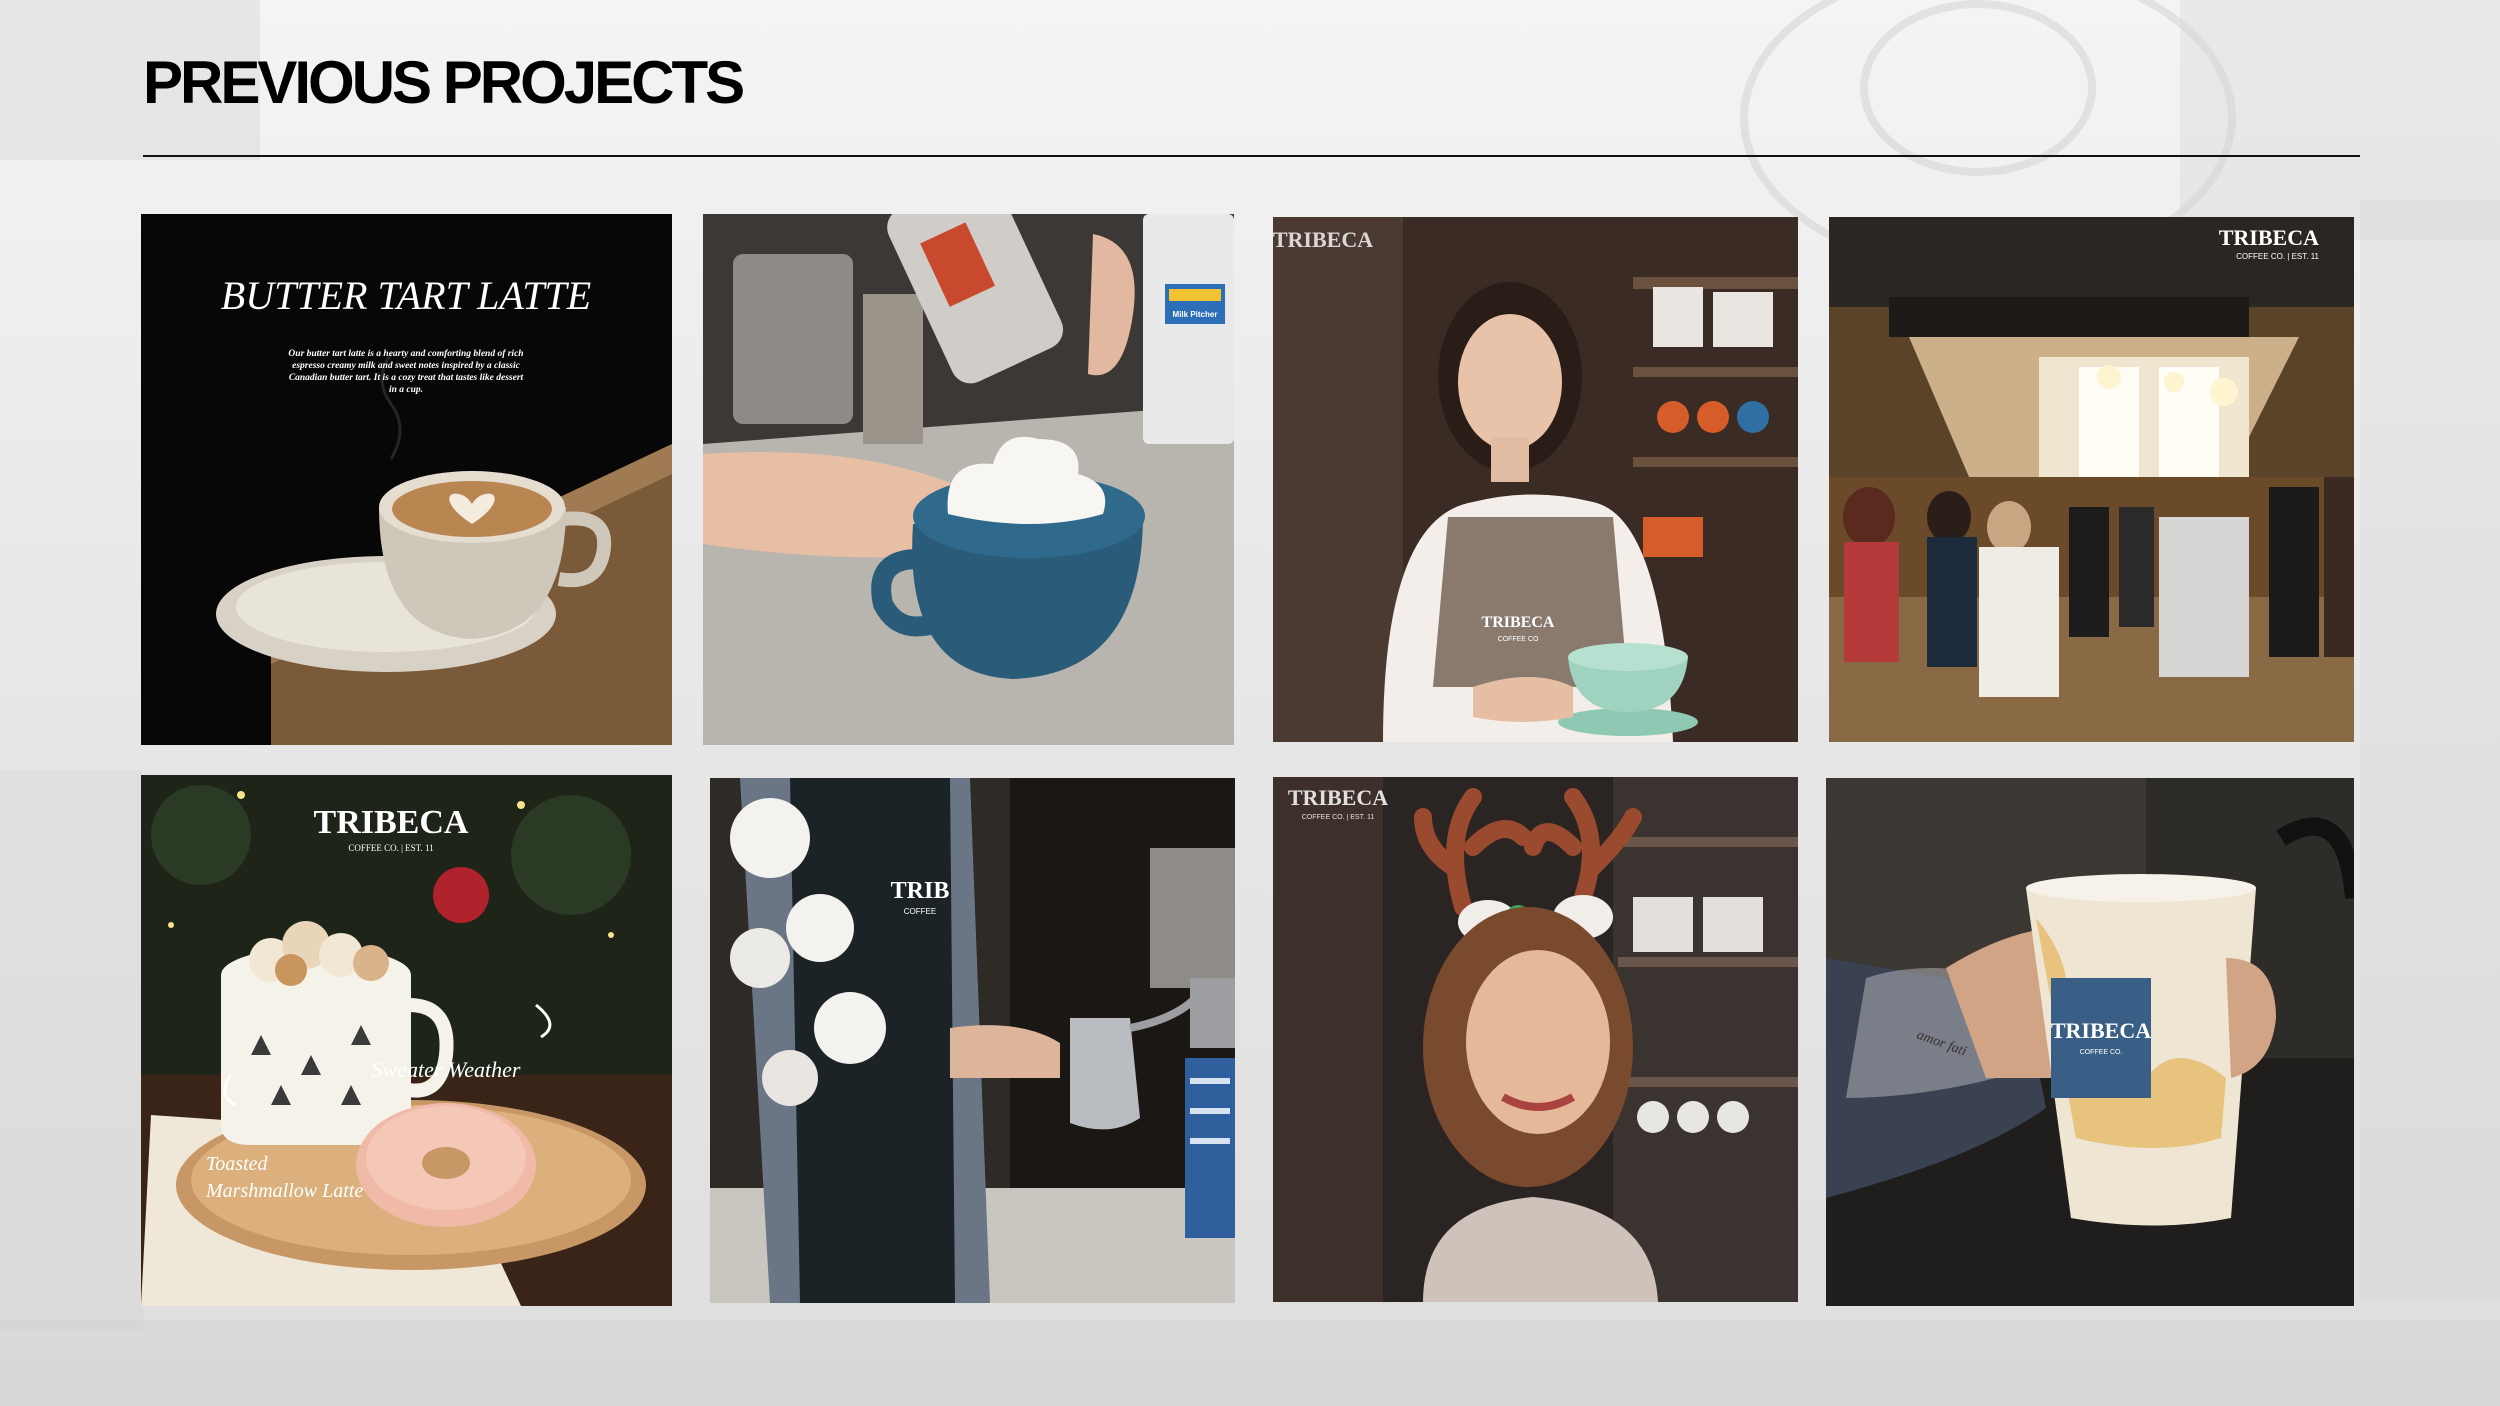  Describe the element at coordinates (1251, 156) in the screenshot. I see `title-divider` at that location.